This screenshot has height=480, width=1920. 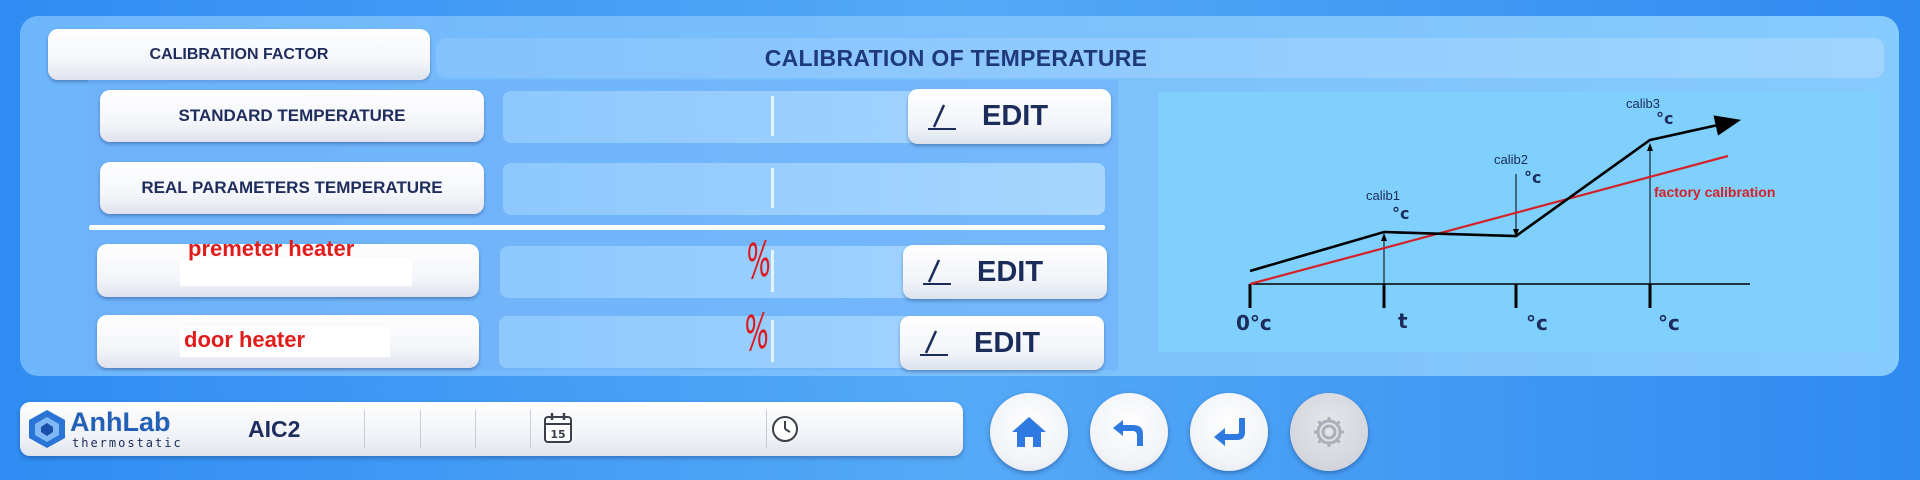 I want to click on brand-name: AnhLab, so click(x=120, y=422).